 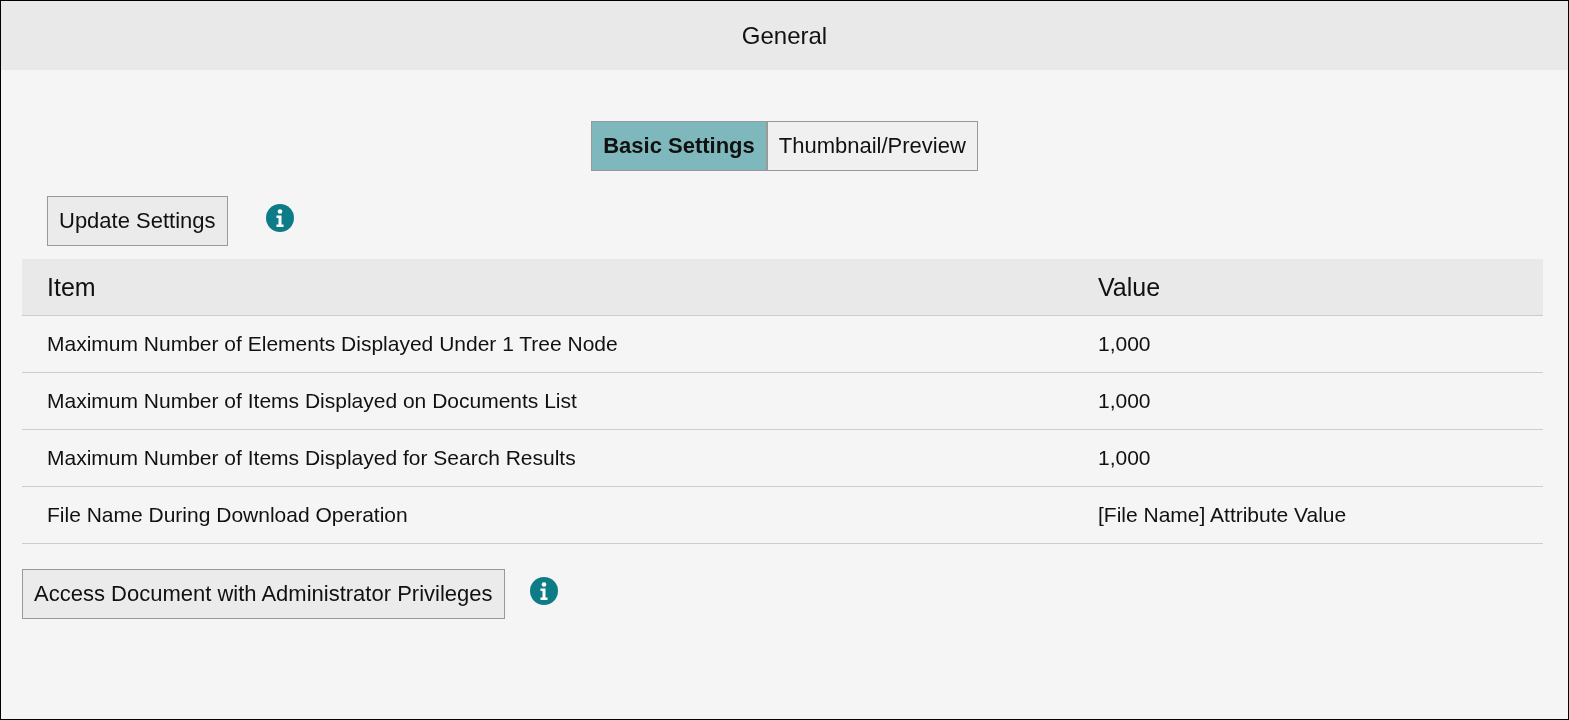 What do you see at coordinates (547, 344) in the screenshot?
I see `table-cell: Maximum Number of Elements Displayed Under 1 Tree Node` at bounding box center [547, 344].